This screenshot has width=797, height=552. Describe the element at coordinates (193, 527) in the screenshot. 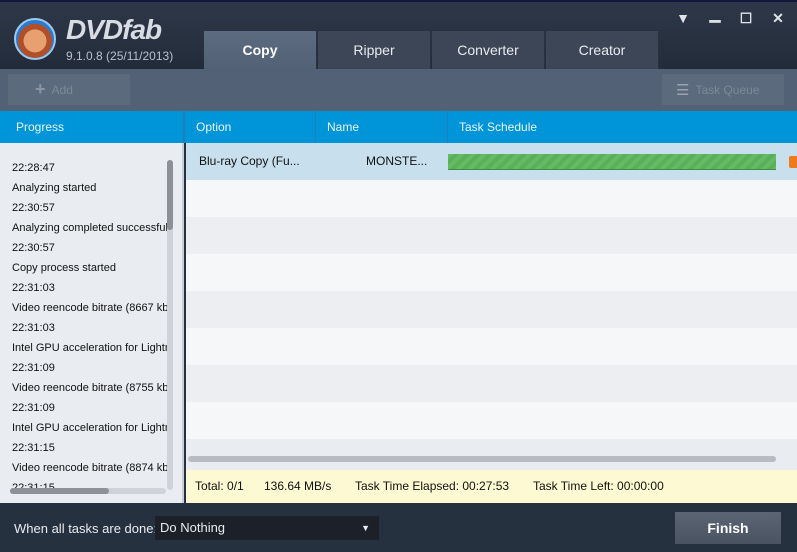

I see `when-done-value: Do Nothing` at that location.